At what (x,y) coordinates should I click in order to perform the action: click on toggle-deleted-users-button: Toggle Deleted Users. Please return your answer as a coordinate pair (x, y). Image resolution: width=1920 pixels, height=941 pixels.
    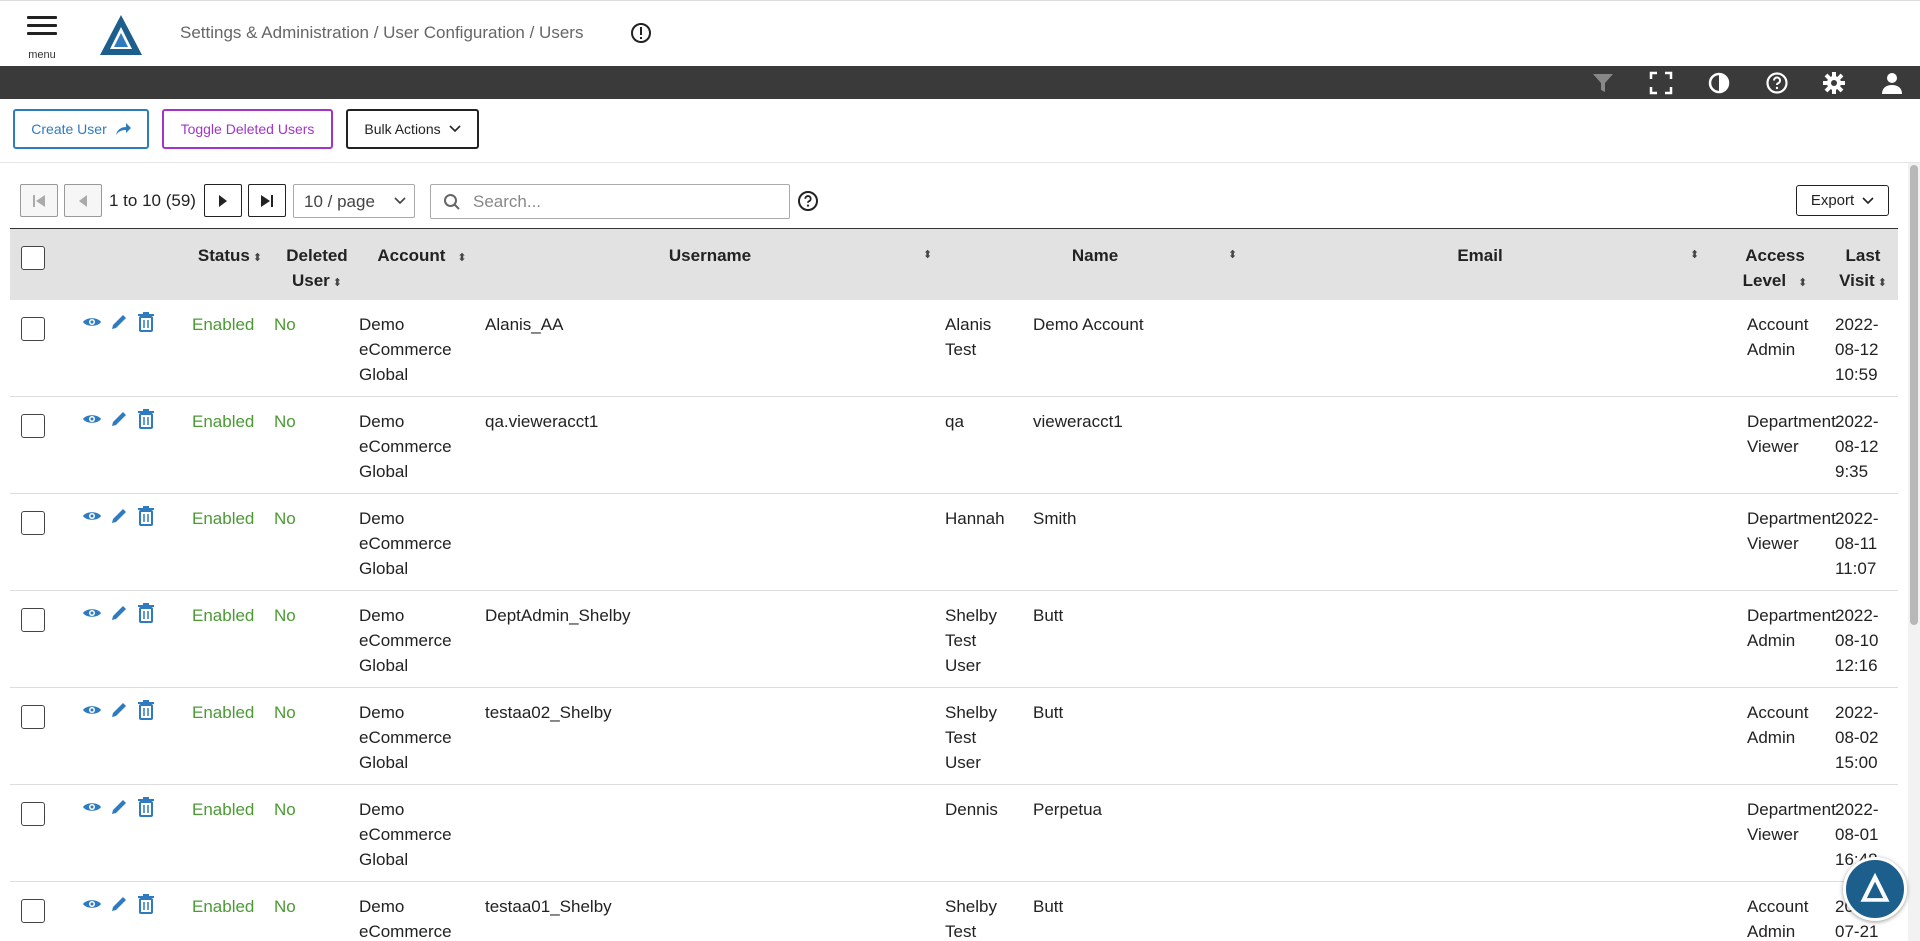
    Looking at the image, I should click on (247, 129).